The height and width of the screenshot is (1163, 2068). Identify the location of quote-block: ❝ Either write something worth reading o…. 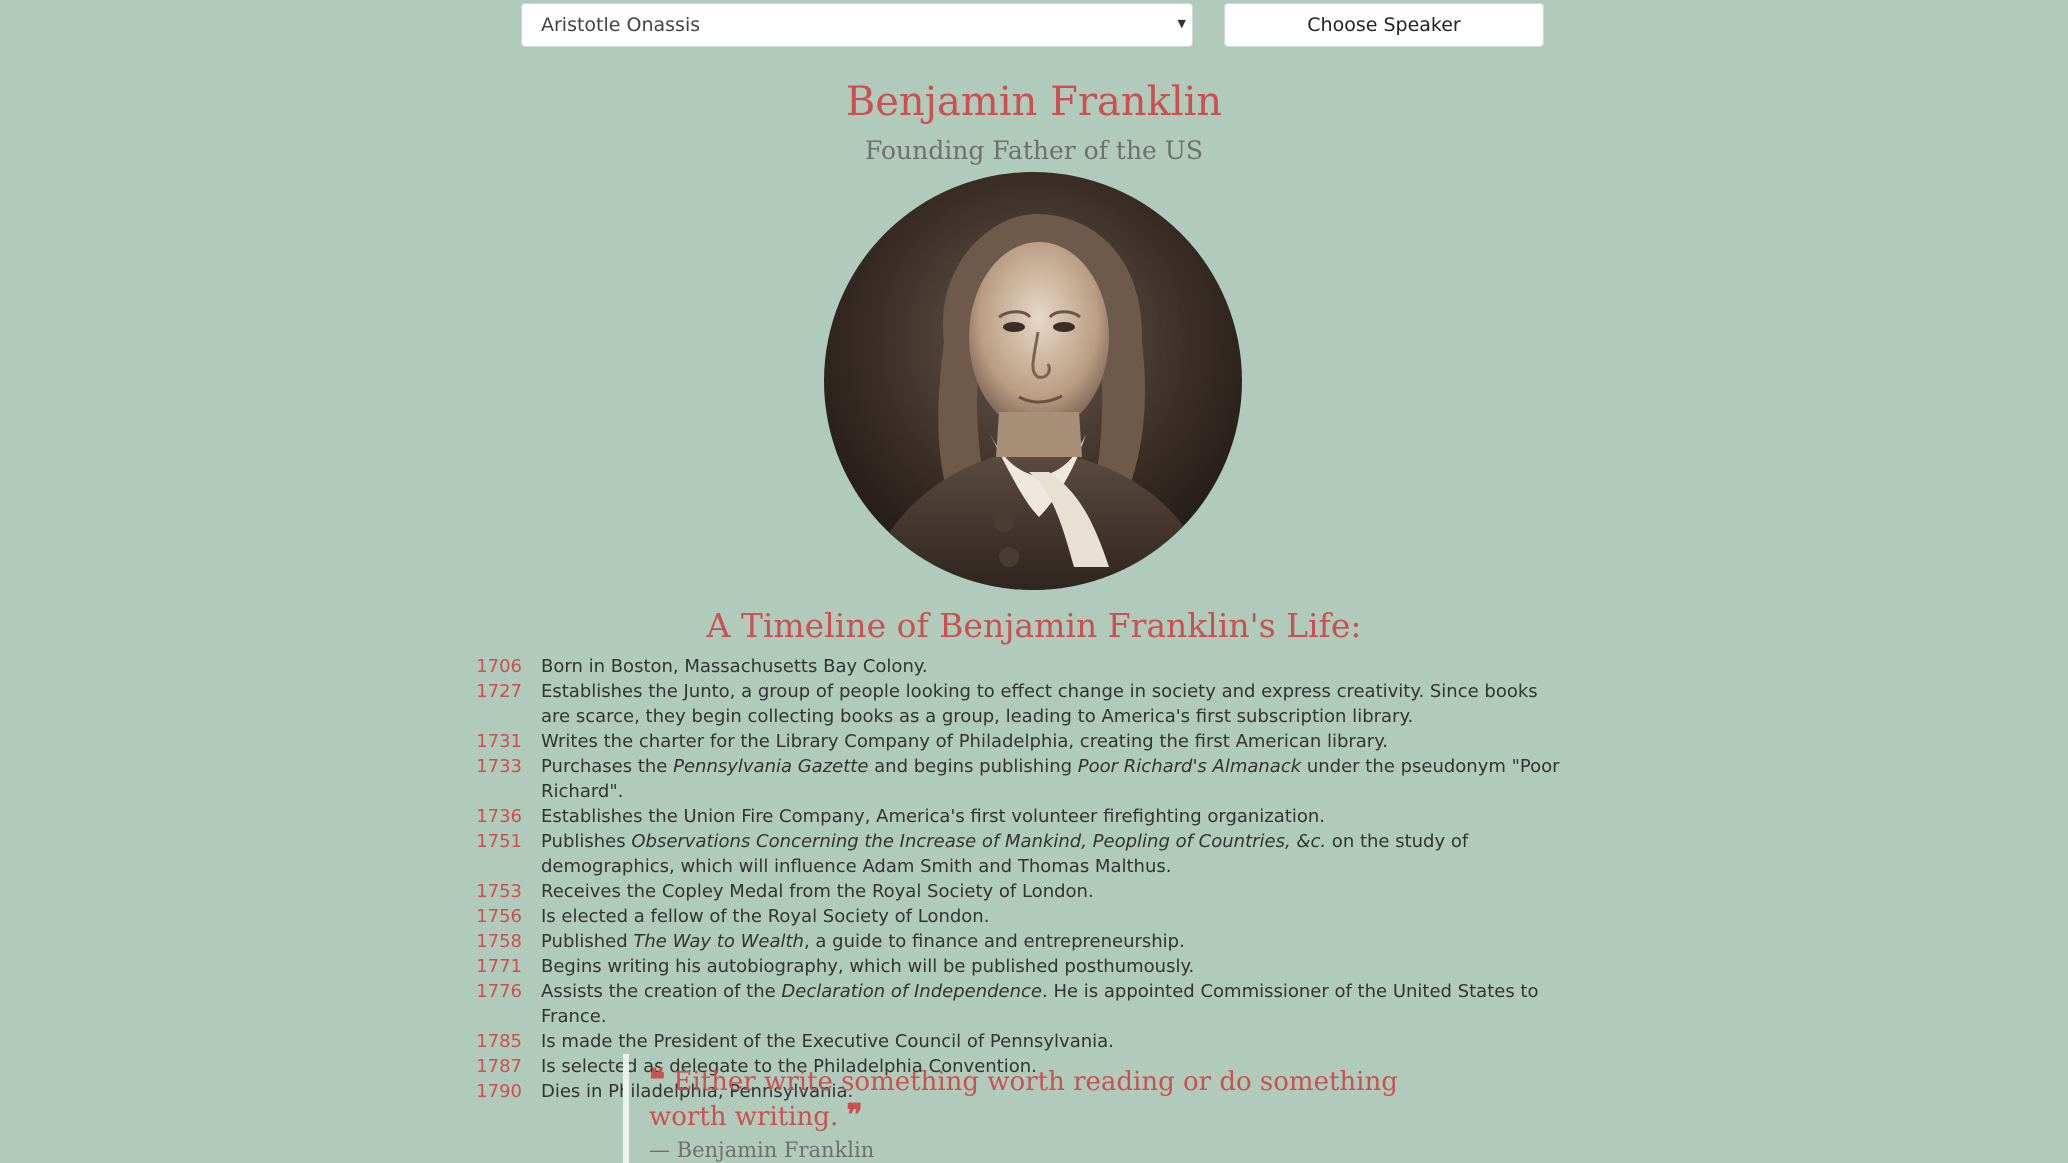
(1033, 1108).